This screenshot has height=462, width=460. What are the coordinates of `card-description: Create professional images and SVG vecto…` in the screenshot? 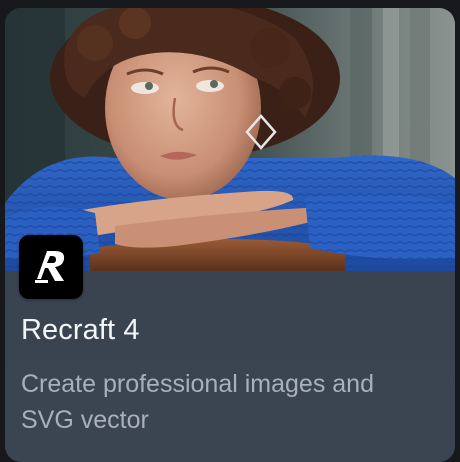 It's located at (197, 402).